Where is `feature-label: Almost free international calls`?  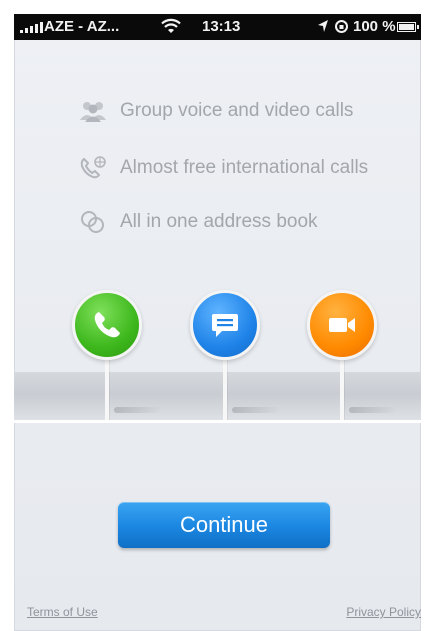 feature-label: Almost free international calls is located at coordinates (244, 167).